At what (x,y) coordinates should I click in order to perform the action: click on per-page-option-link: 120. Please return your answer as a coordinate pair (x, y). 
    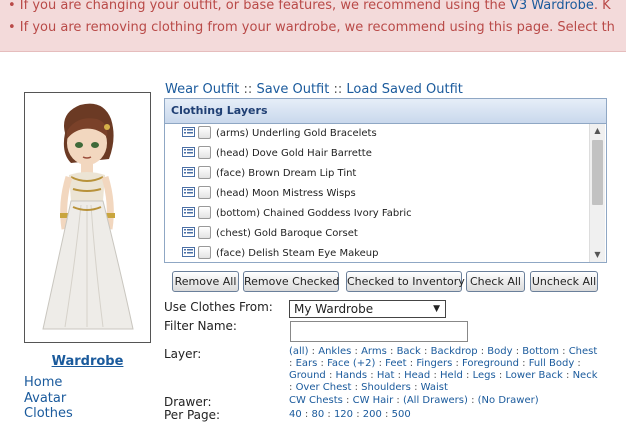
    Looking at the image, I should click on (343, 414).